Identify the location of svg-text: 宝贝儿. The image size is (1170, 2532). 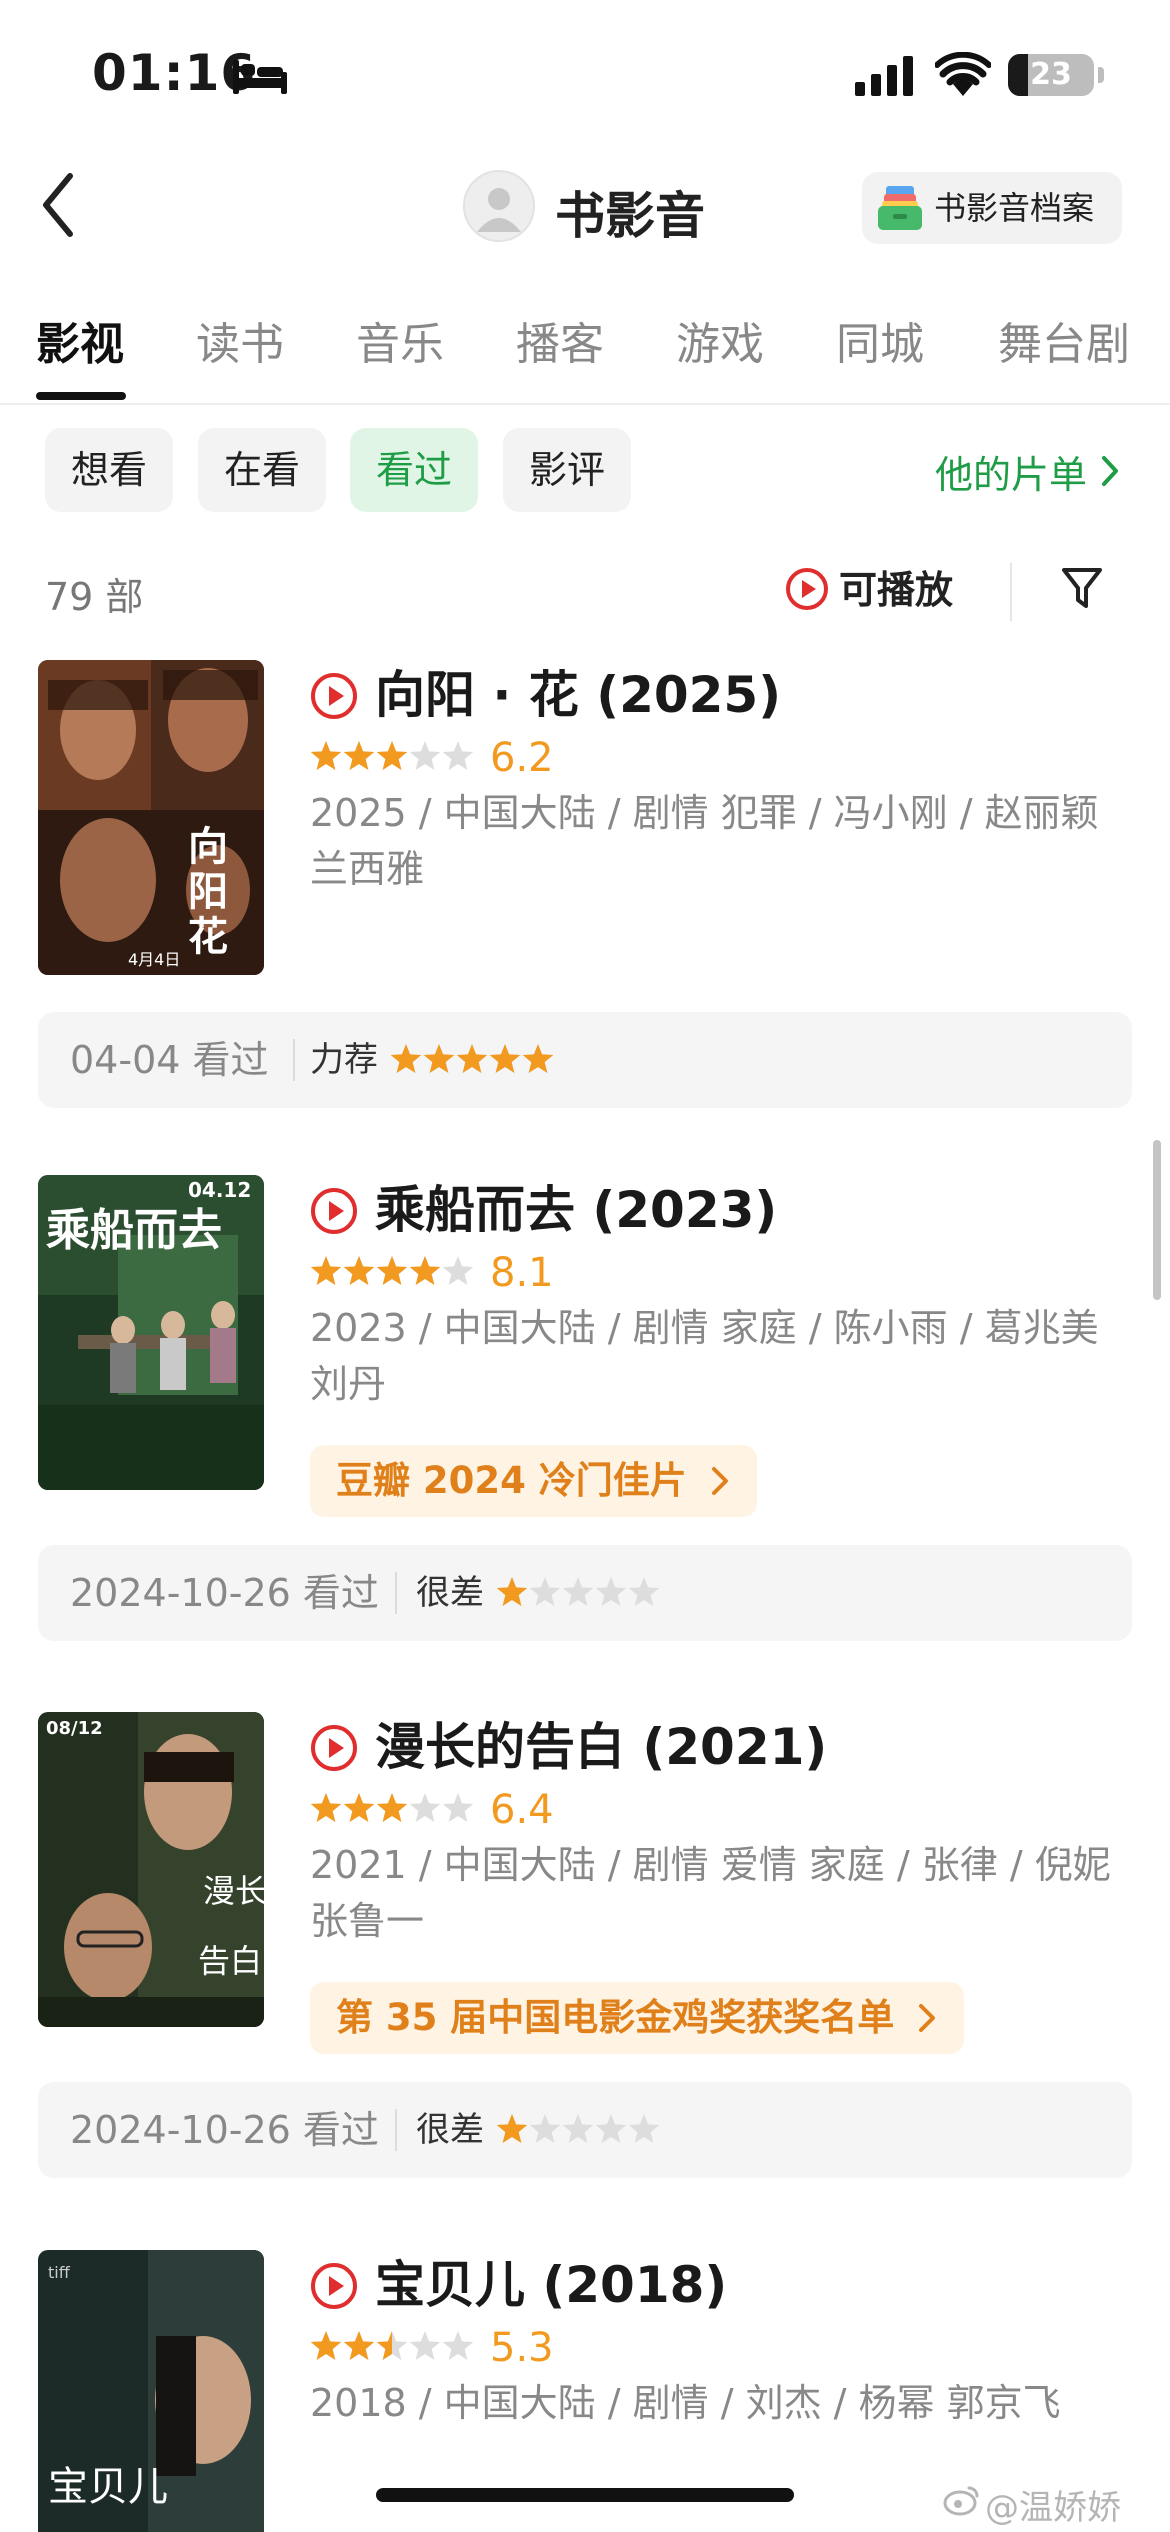
(108, 2487).